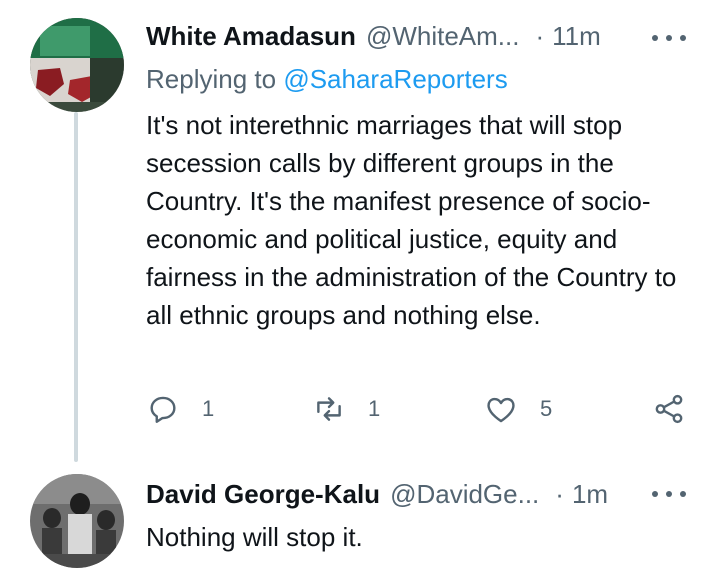 The width and height of the screenshot is (720, 585). What do you see at coordinates (395, 79) in the screenshot?
I see `replying-to-link: @SaharaReporters` at bounding box center [395, 79].